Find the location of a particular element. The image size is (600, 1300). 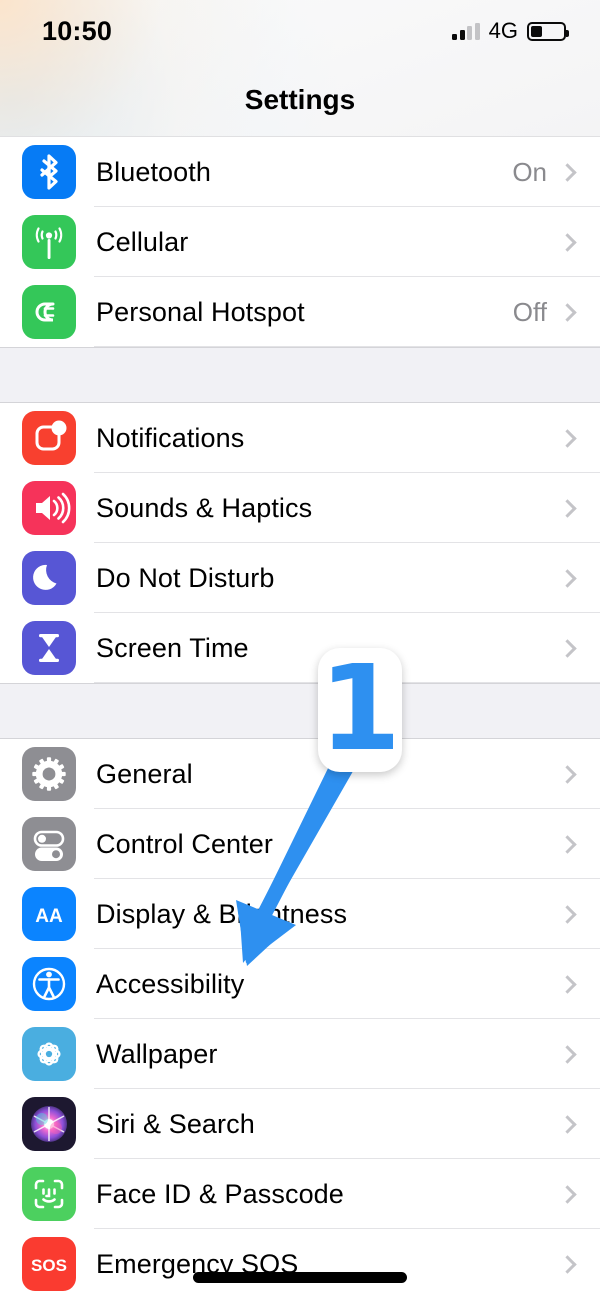

settings-row-value: On is located at coordinates (529, 171).